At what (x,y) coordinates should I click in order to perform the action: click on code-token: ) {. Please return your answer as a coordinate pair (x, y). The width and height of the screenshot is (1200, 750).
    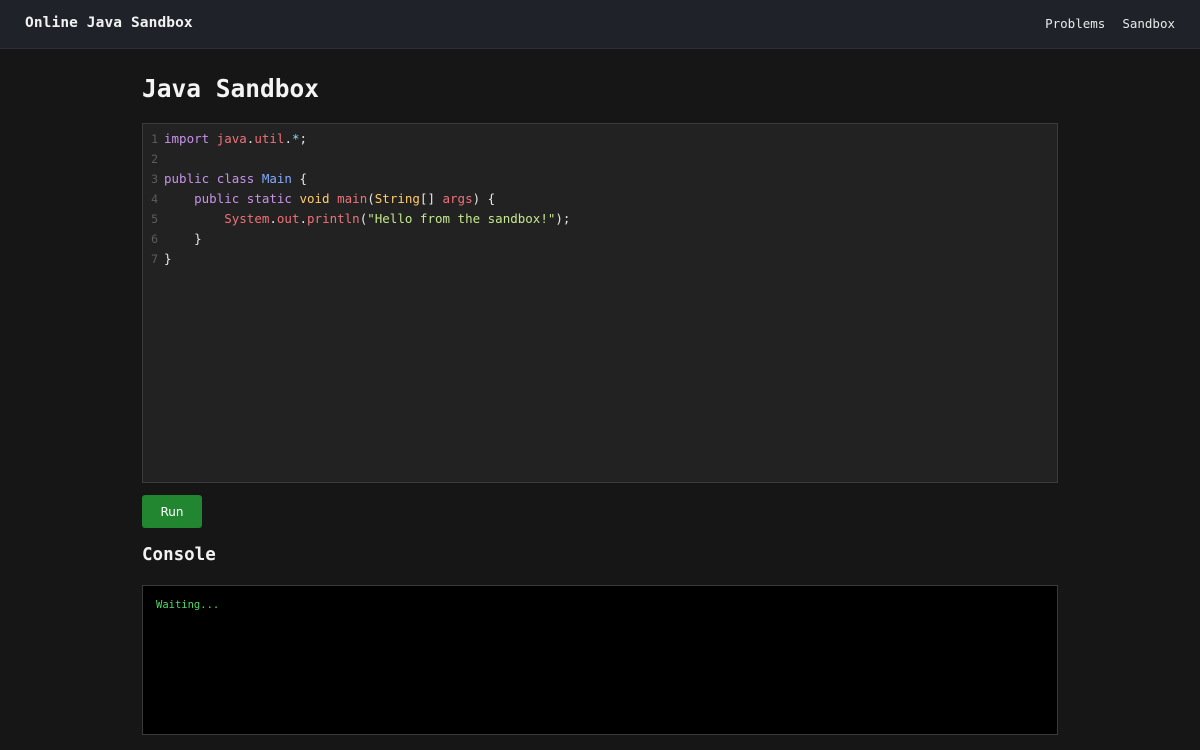
    Looking at the image, I should click on (484, 198).